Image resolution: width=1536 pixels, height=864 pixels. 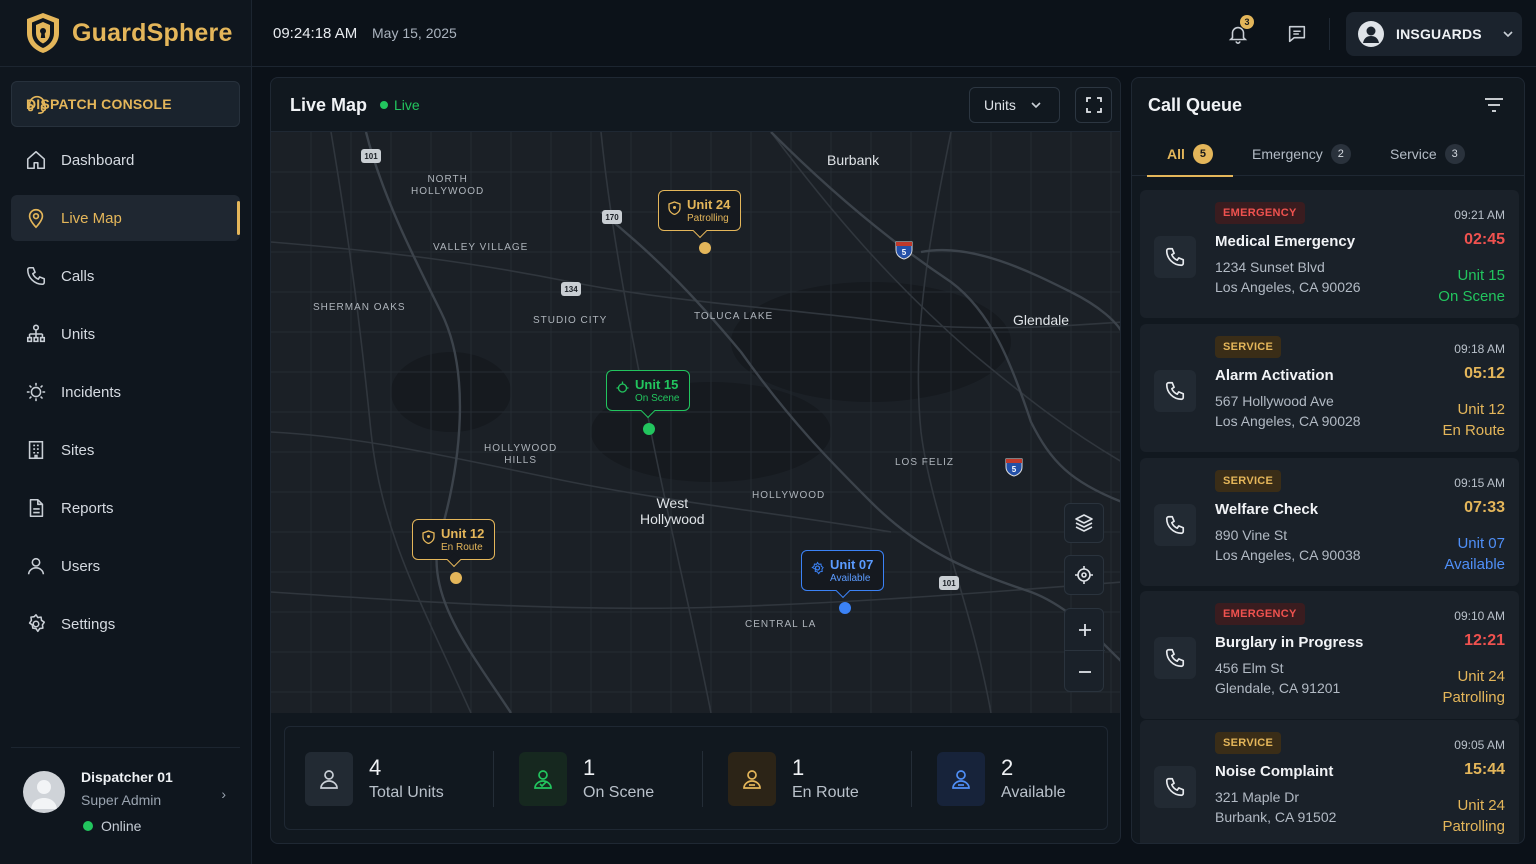 I want to click on brand: GuardSphere, so click(x=125, y=33).